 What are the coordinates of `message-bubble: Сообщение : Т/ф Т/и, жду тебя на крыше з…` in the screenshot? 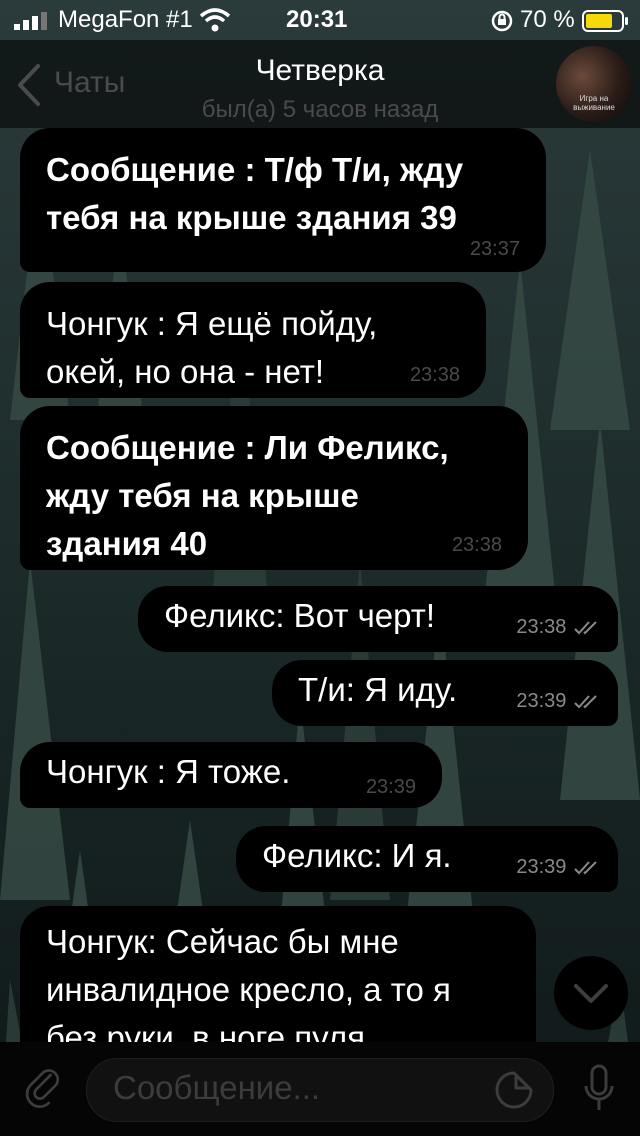 It's located at (283, 200).